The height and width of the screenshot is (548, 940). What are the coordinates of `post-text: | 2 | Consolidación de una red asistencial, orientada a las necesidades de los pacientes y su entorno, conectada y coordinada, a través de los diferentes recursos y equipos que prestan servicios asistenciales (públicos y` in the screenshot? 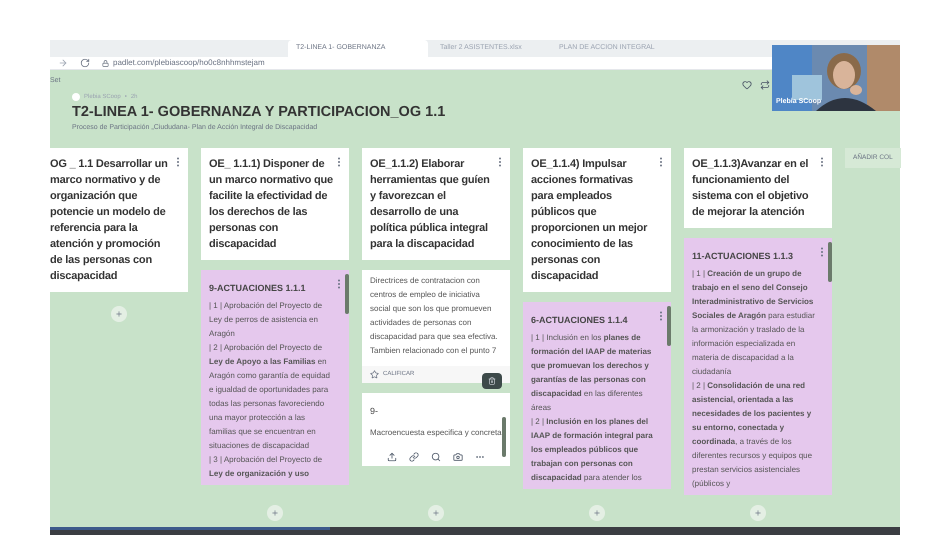 It's located at (753, 435).